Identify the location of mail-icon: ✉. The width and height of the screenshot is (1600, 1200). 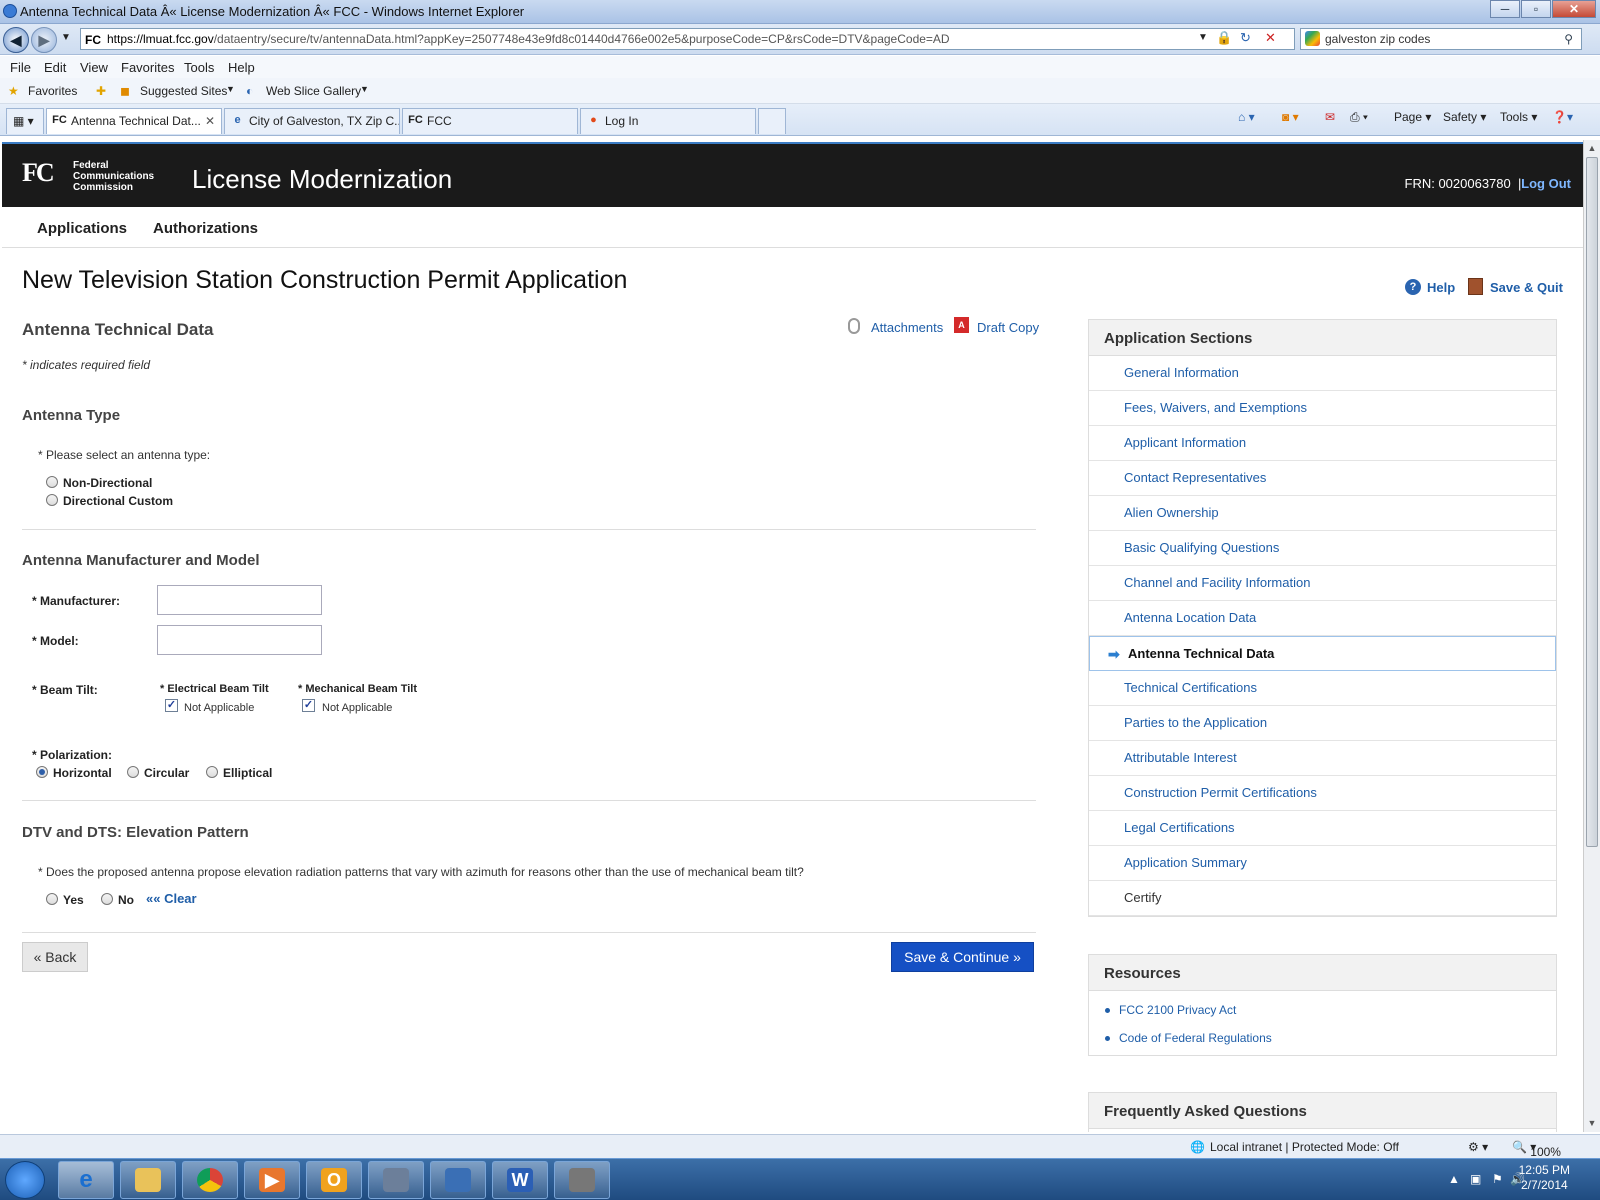
(1330, 117).